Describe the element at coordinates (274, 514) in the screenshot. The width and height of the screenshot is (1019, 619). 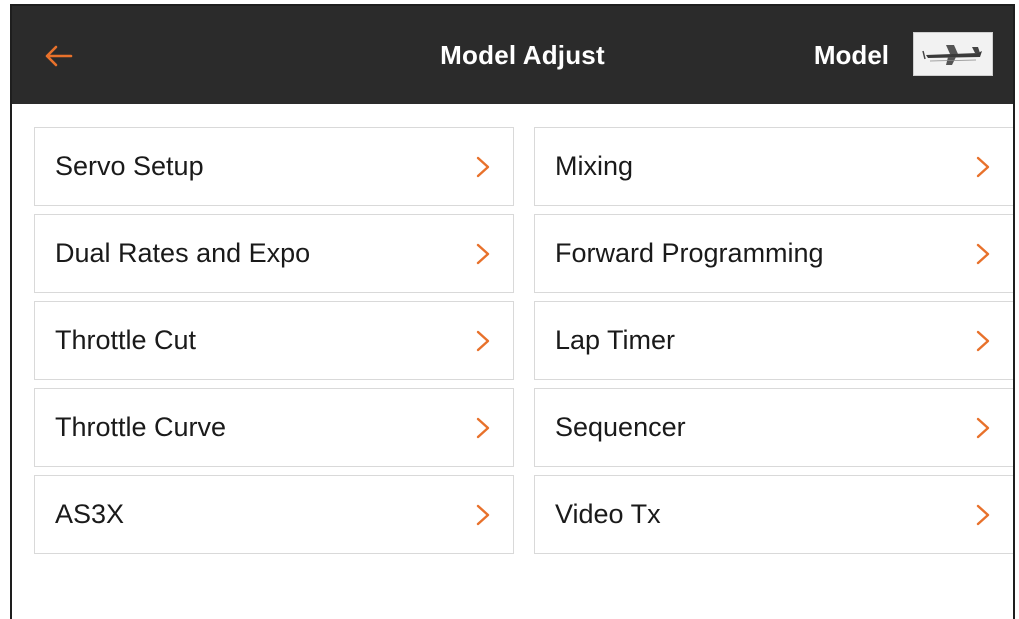
I see `menu-item-as3x: AS3X` at that location.